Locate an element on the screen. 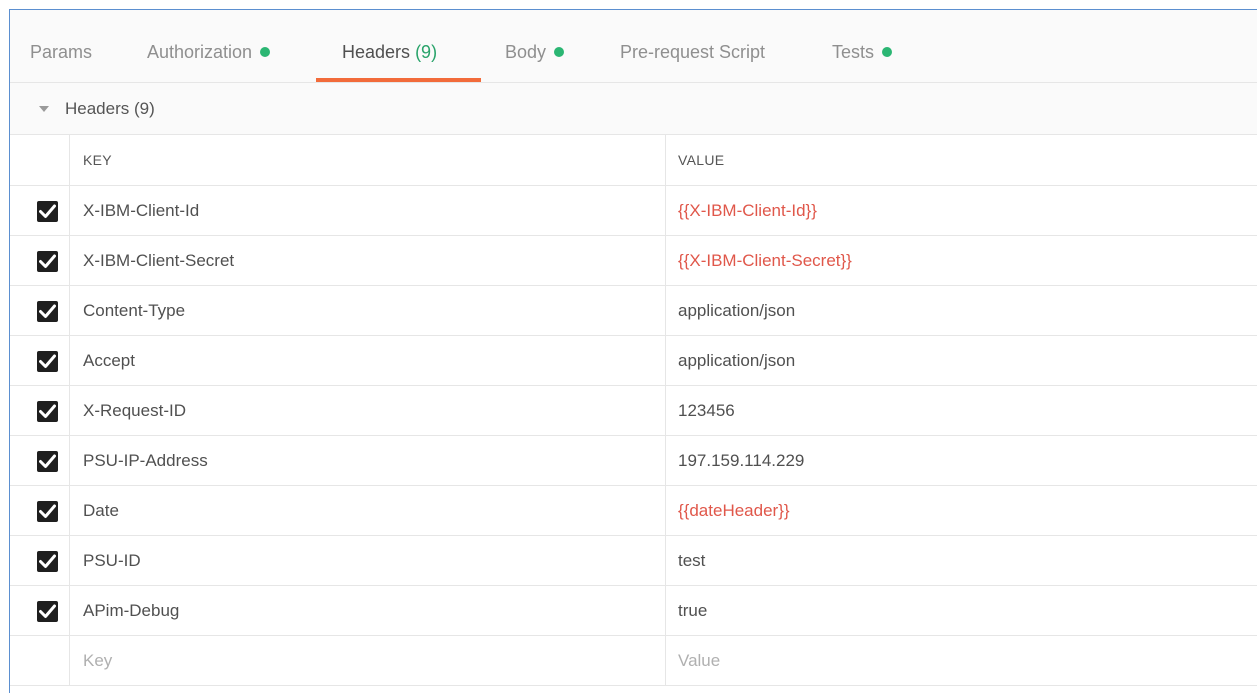  key-input: Key is located at coordinates (97, 660).